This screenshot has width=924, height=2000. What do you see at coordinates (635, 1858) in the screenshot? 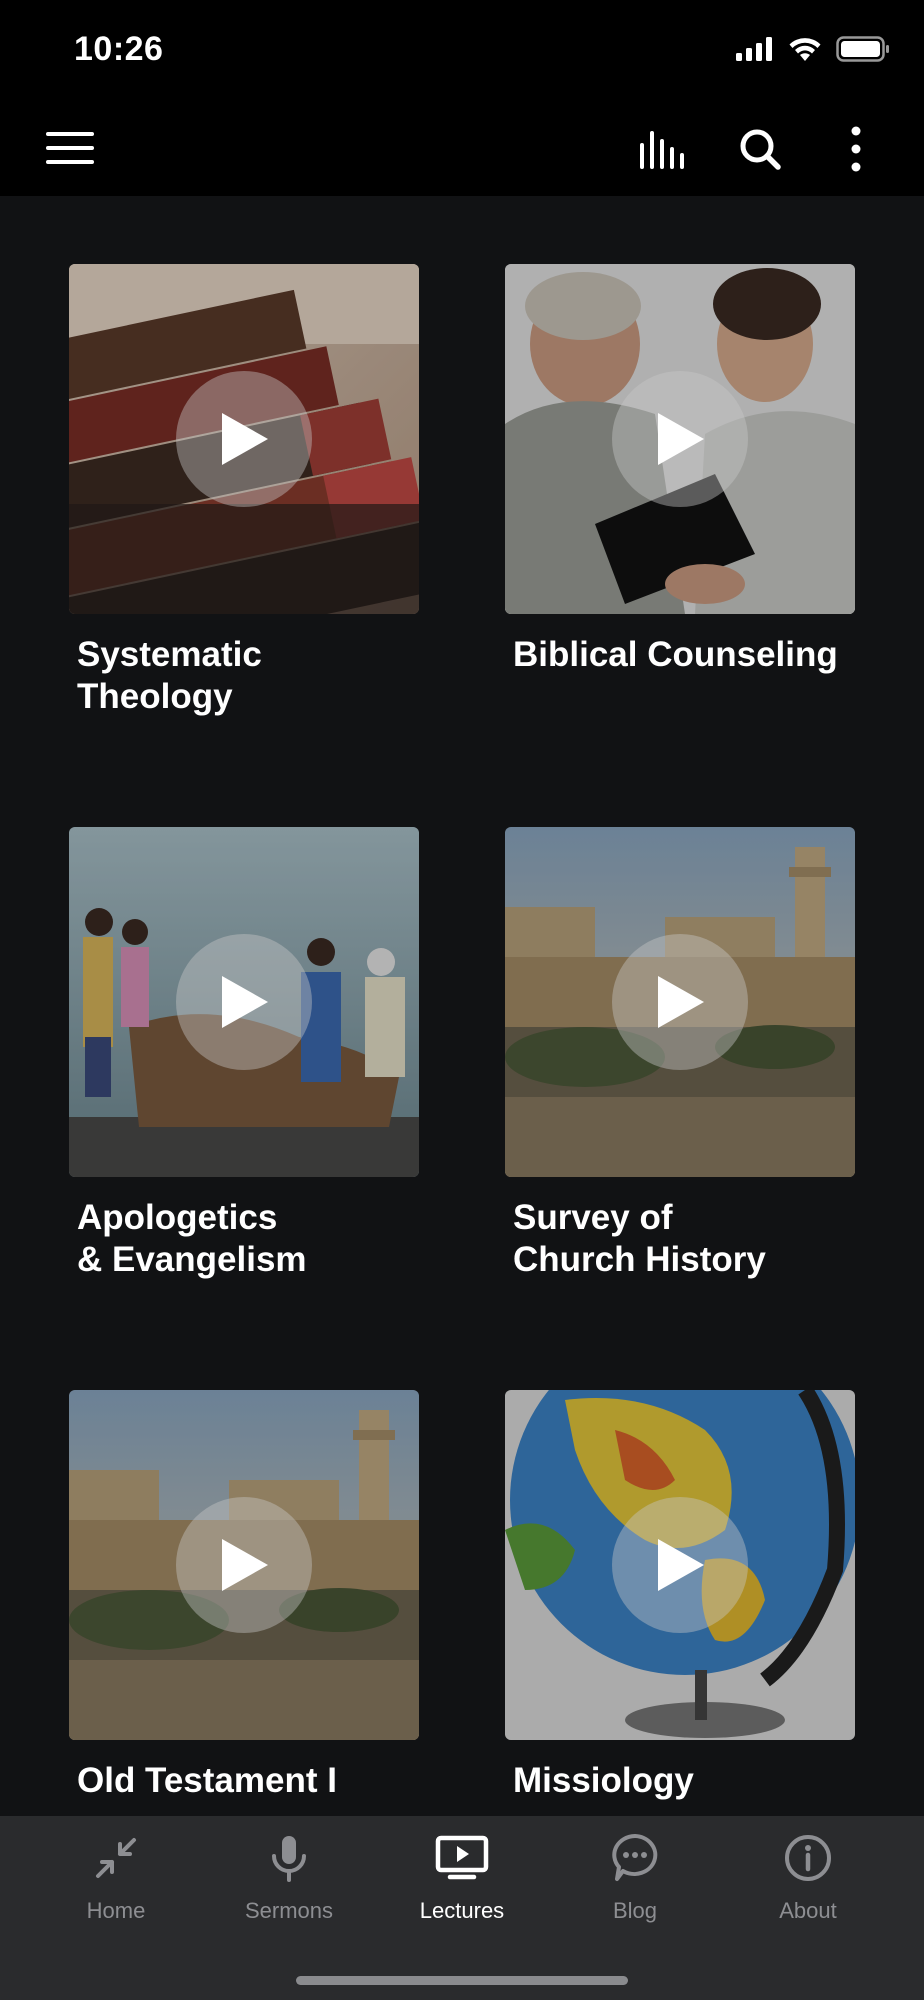
I see `chat-bubble-icon` at bounding box center [635, 1858].